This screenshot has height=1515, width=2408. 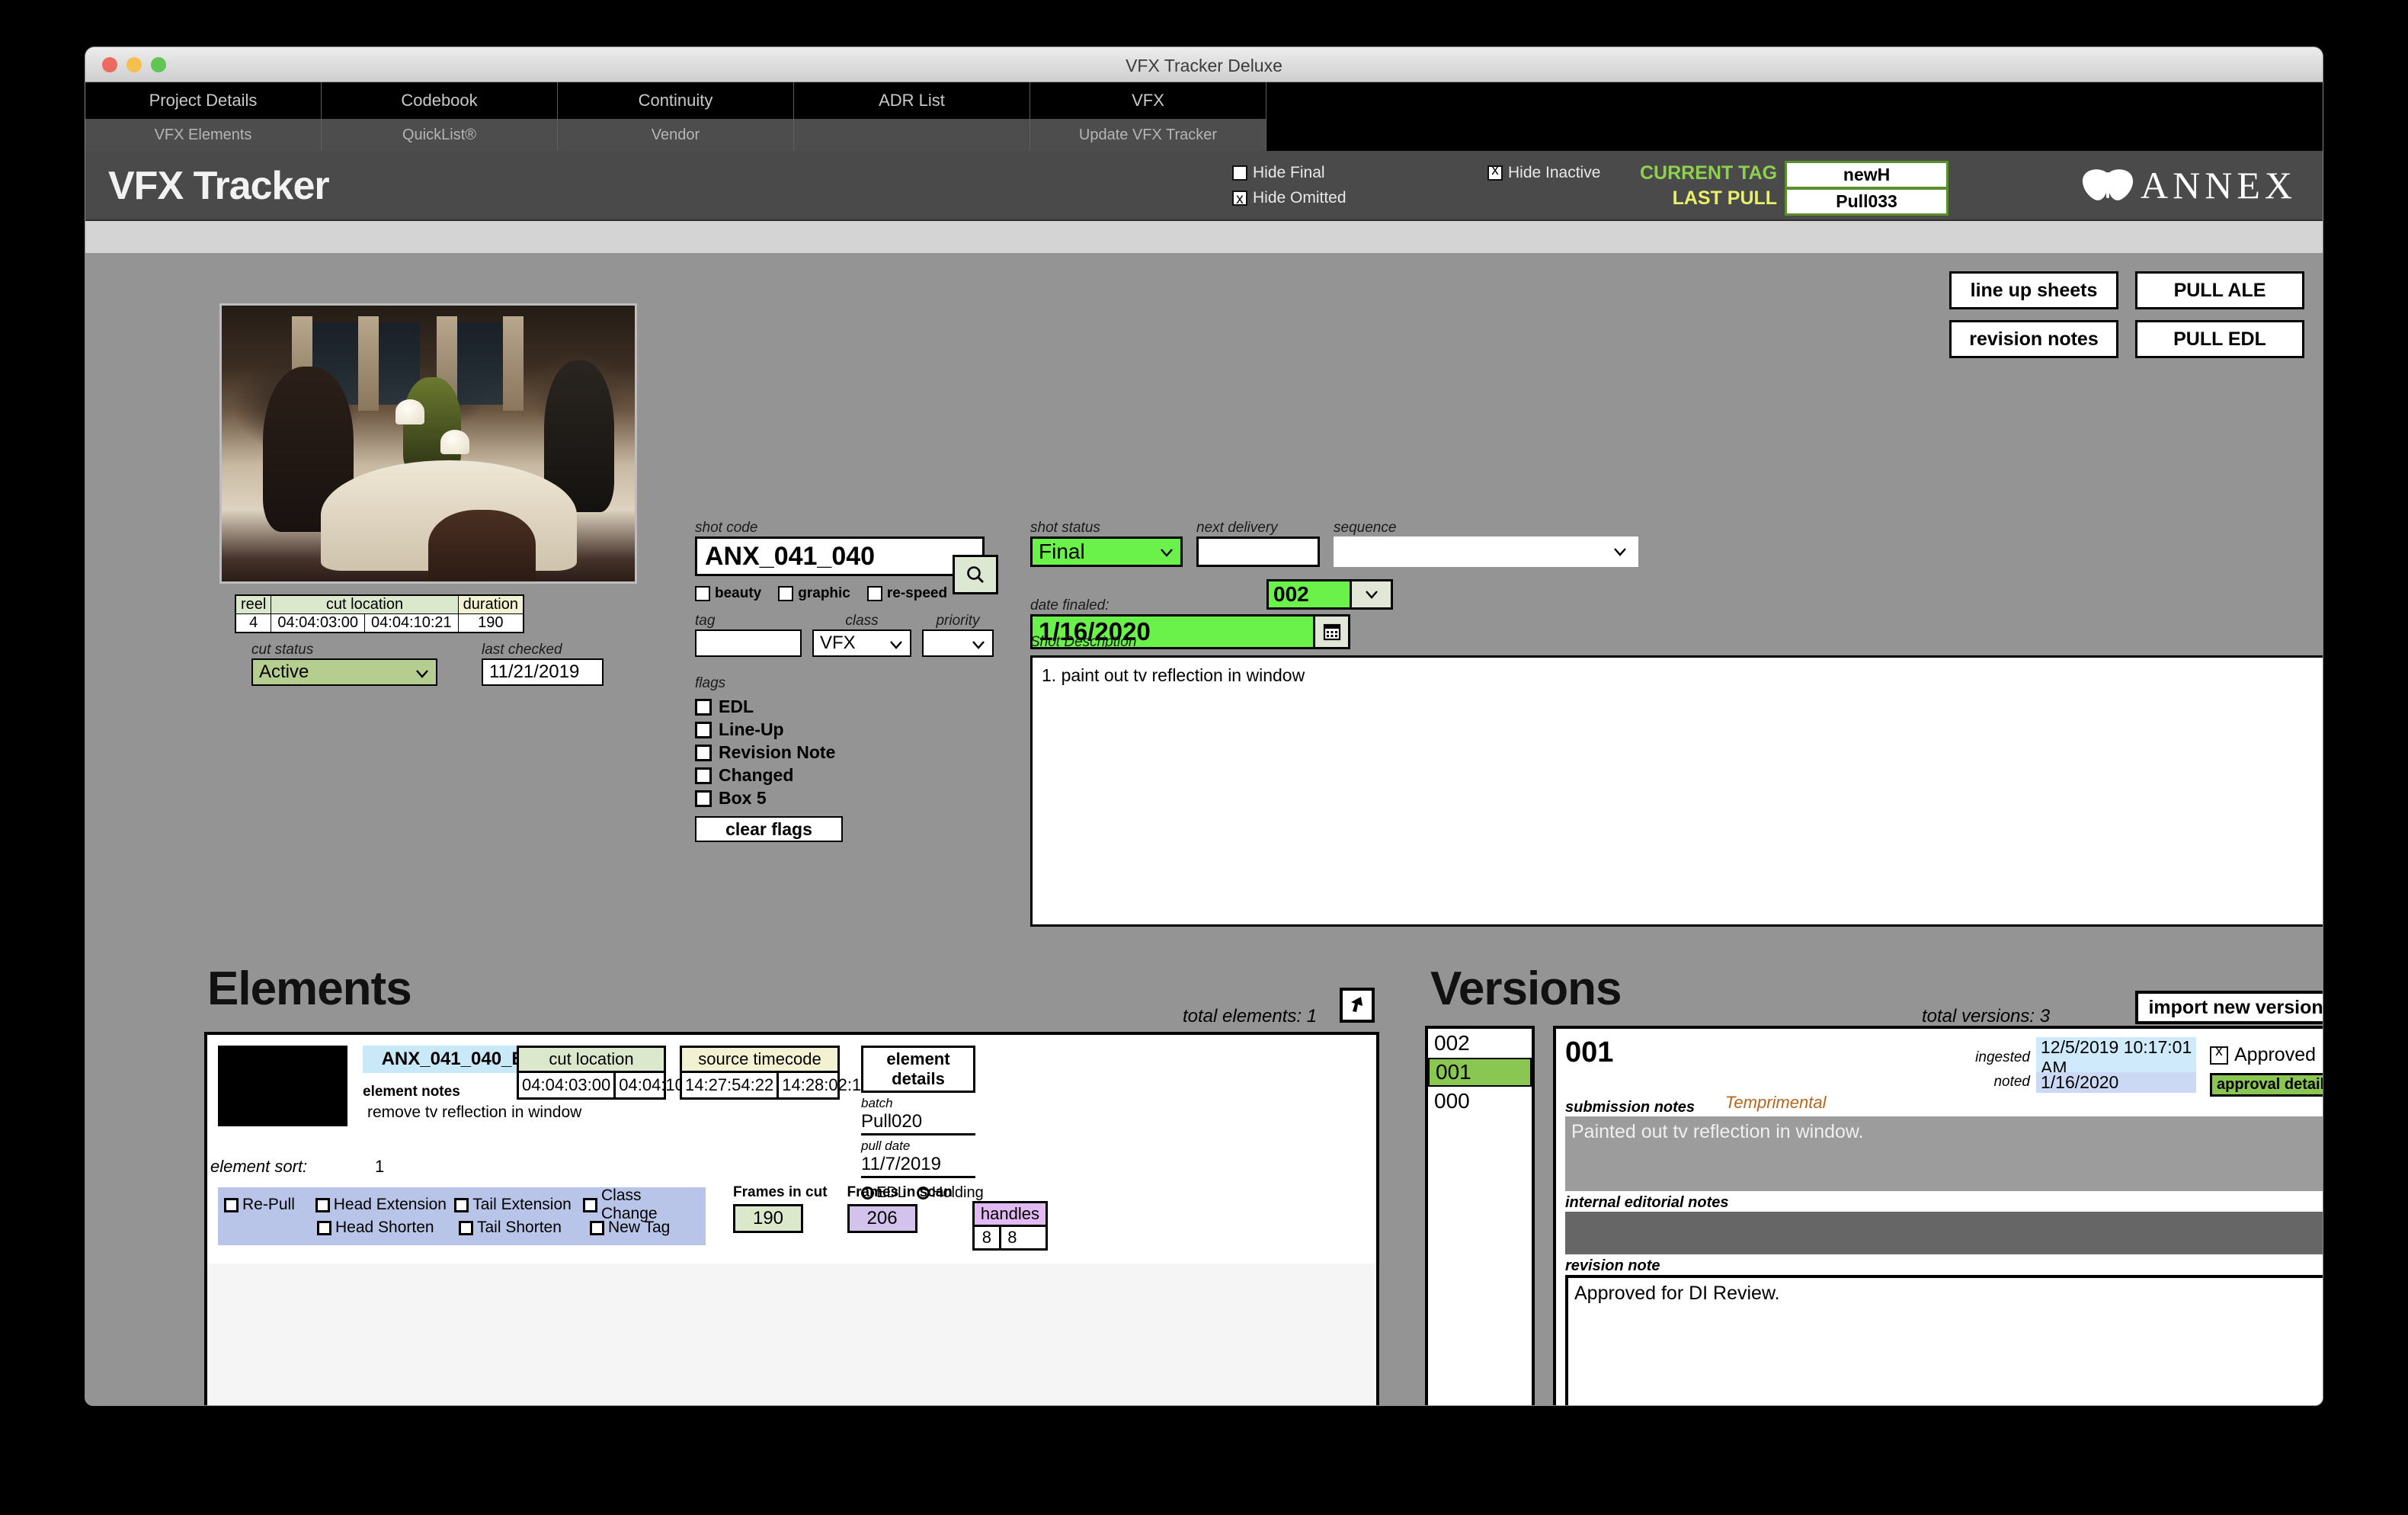 What do you see at coordinates (2266, 1085) in the screenshot?
I see `approval-details-button: approval details` at bounding box center [2266, 1085].